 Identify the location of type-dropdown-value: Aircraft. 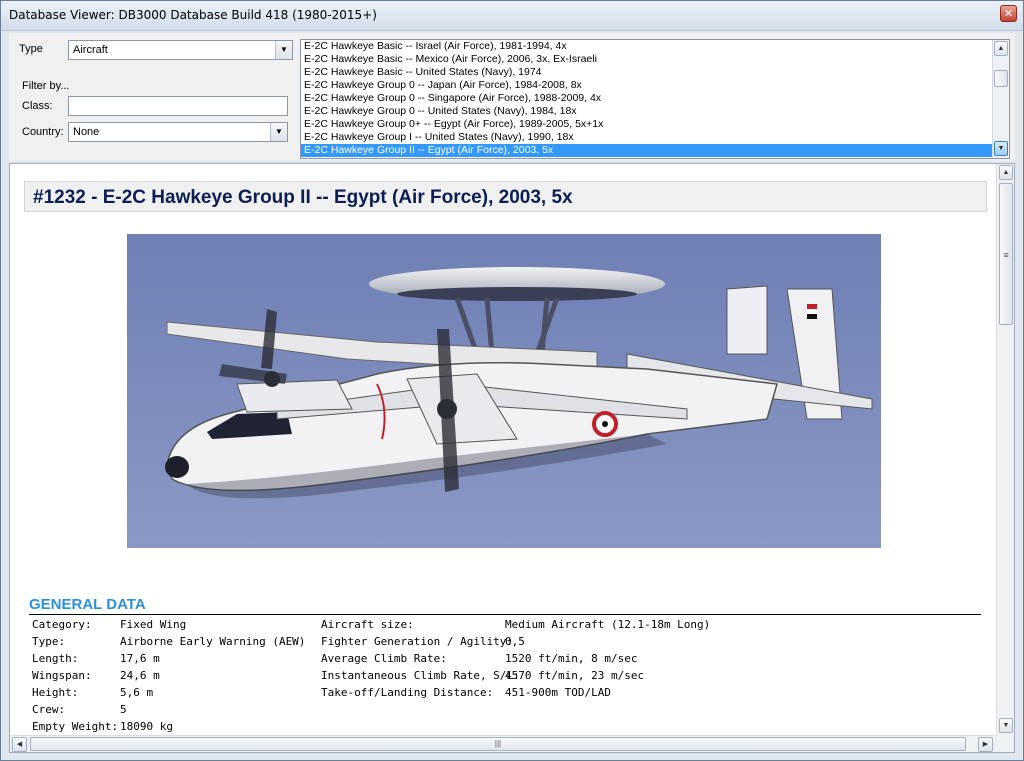
(90, 50).